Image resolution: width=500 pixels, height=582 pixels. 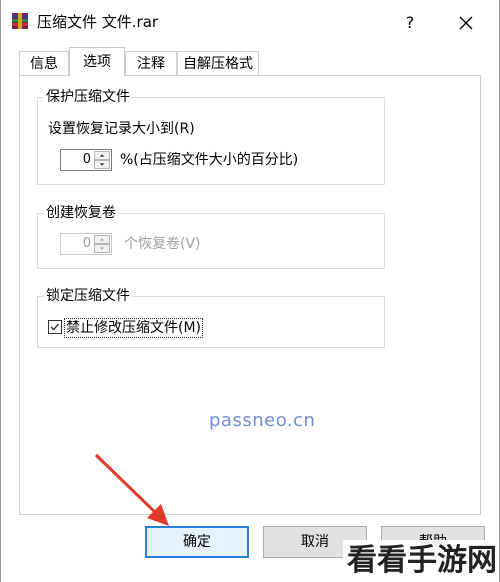 What do you see at coordinates (81, 213) in the screenshot?
I see `group-title: 创建恢复卷` at bounding box center [81, 213].